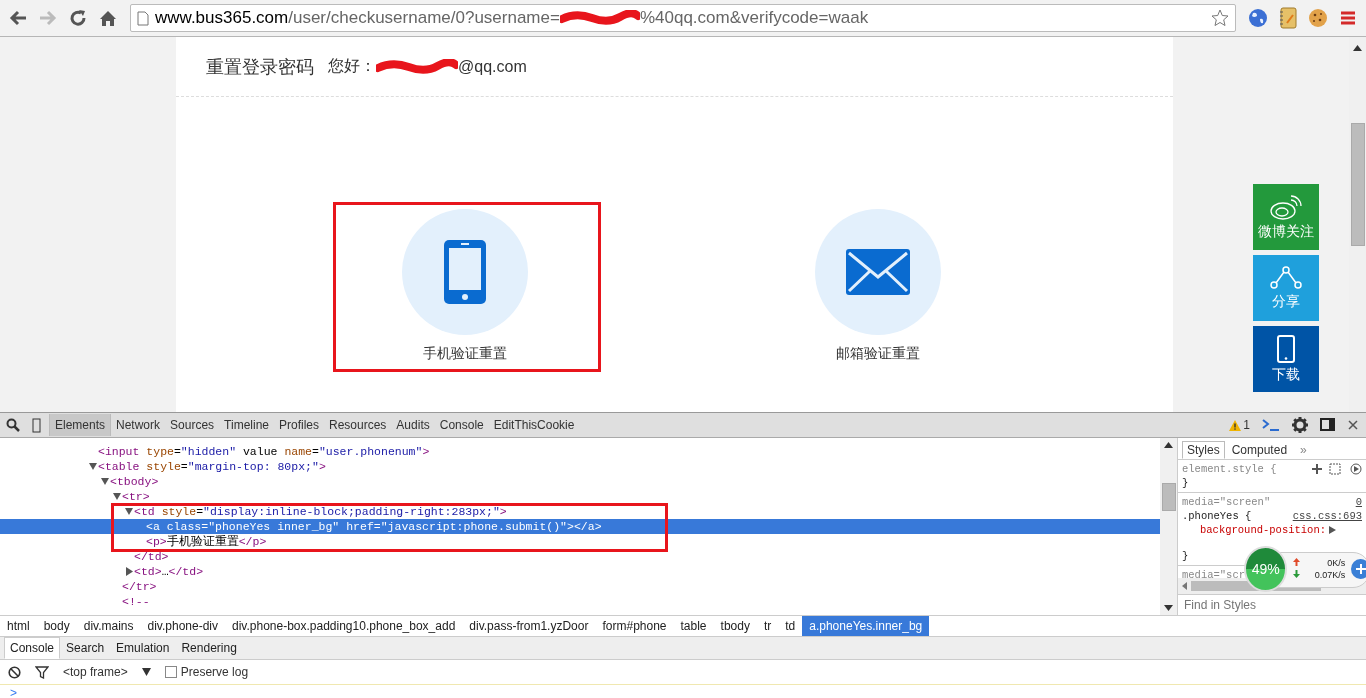 The width and height of the screenshot is (1366, 698). I want to click on media-query: media="screen", so click(1226, 502).